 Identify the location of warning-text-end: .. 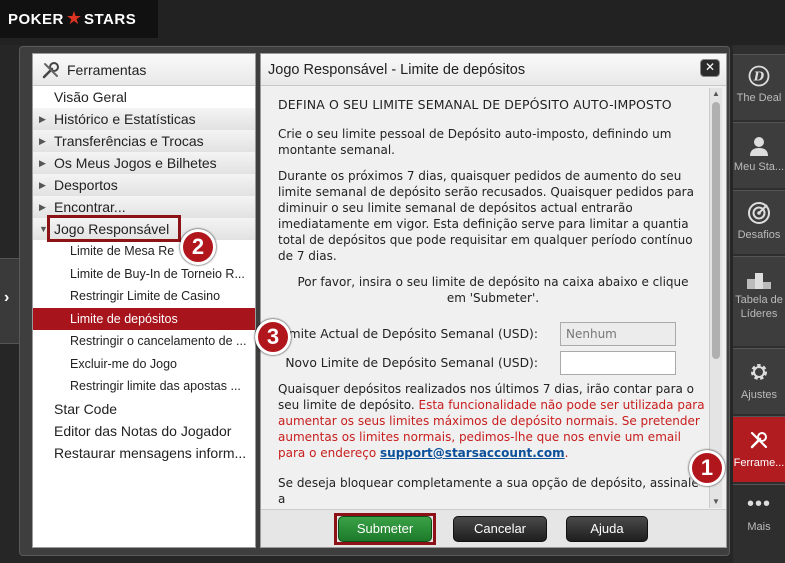
(566, 453).